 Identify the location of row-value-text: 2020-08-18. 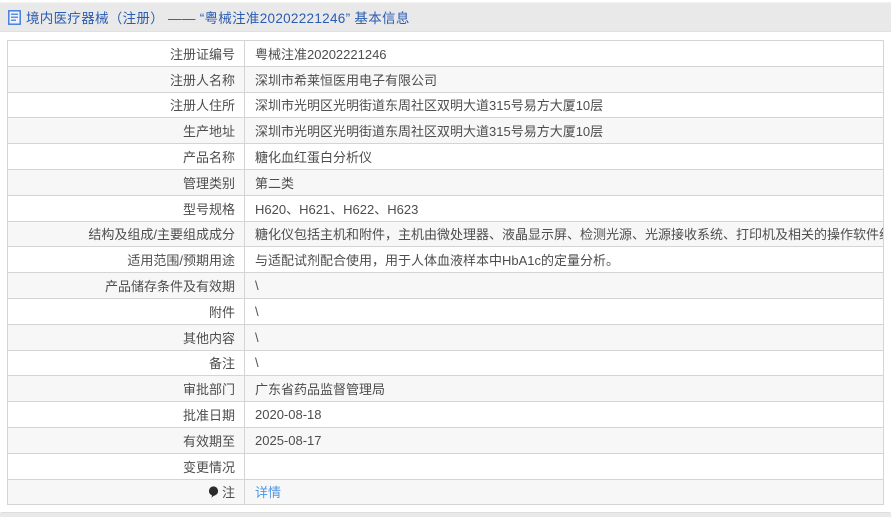
(288, 415).